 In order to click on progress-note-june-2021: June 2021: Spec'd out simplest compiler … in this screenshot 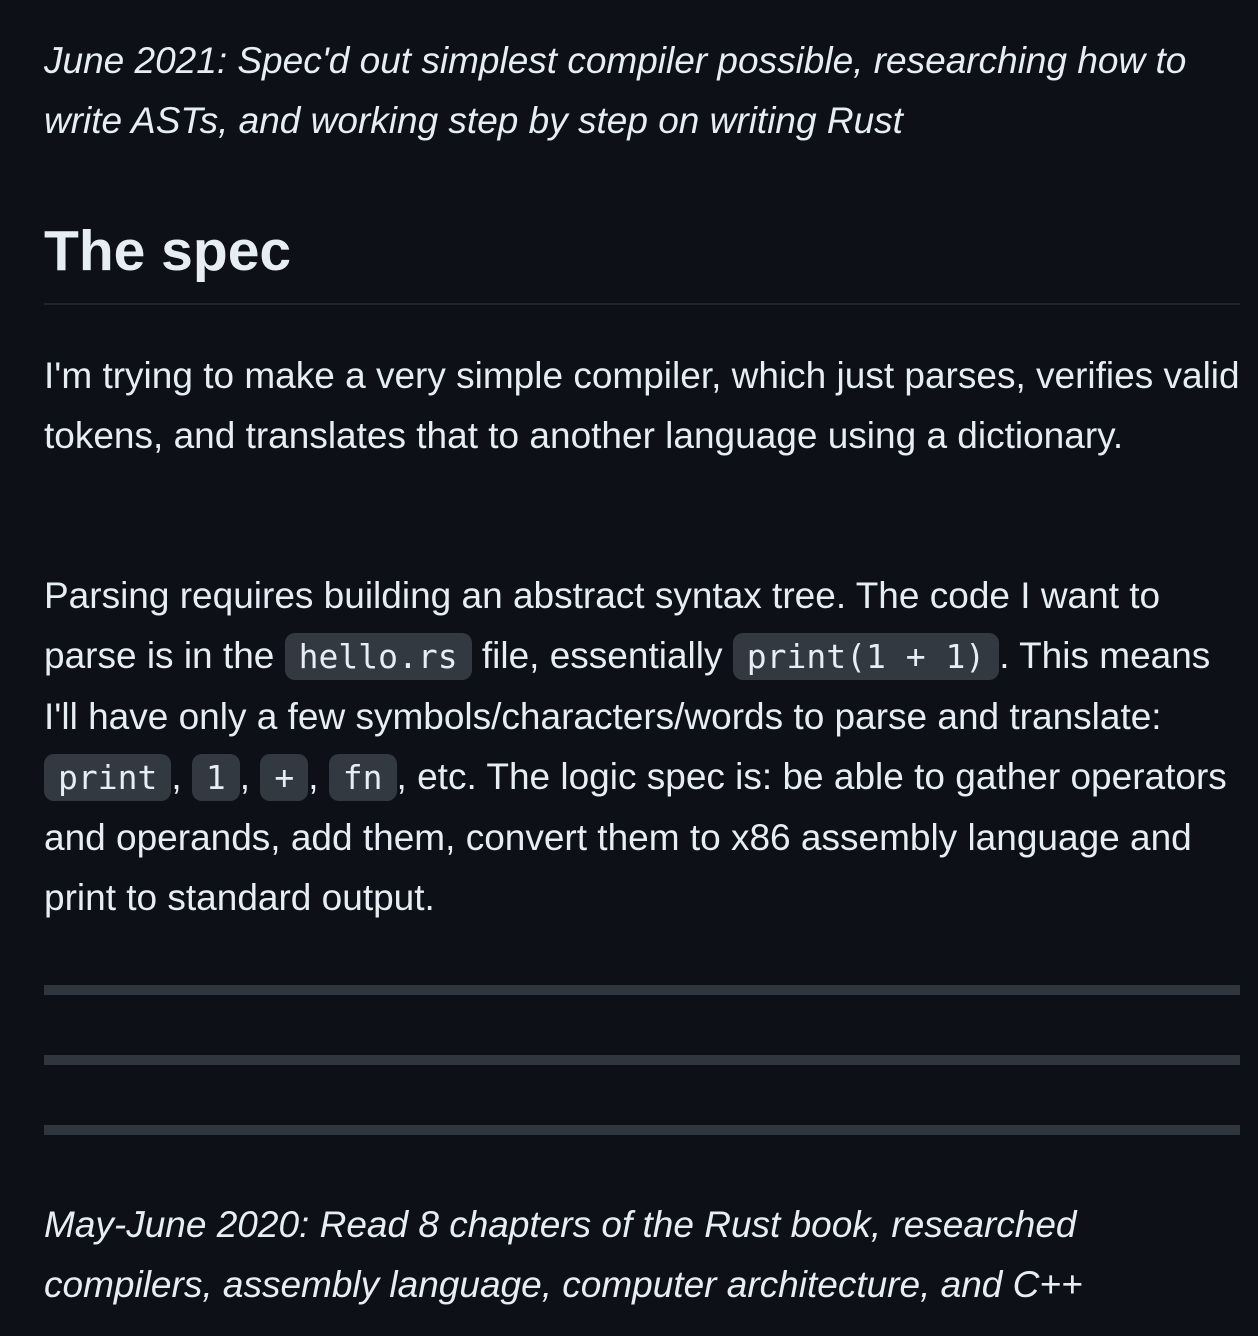, I will do `click(615, 90)`.